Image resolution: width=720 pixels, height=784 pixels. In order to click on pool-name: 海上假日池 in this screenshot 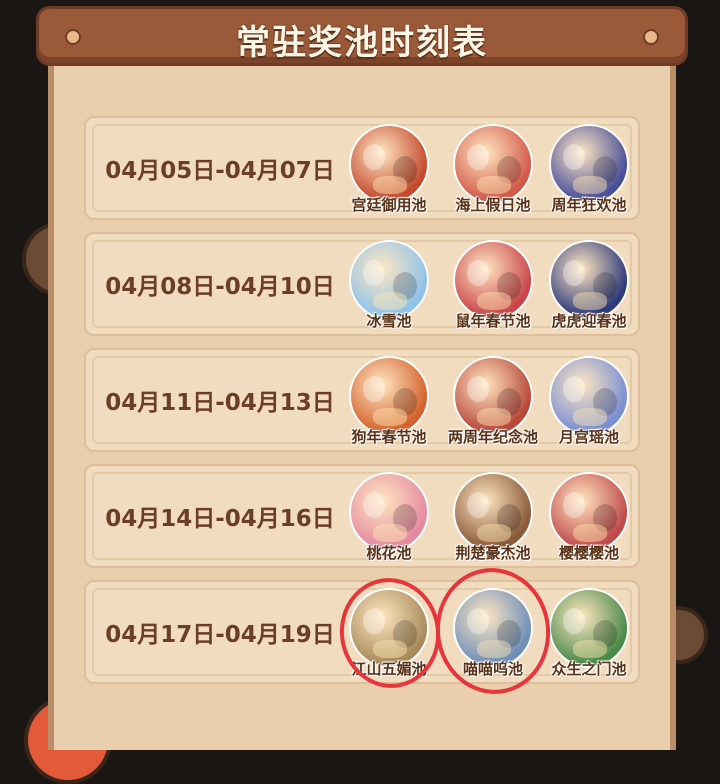, I will do `click(493, 205)`.